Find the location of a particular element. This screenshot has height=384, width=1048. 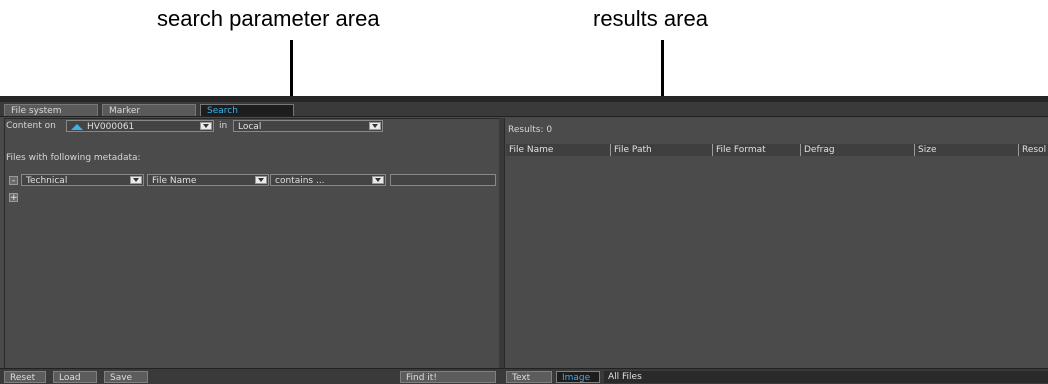

column-header-file-name: File Name is located at coordinates (558, 150).